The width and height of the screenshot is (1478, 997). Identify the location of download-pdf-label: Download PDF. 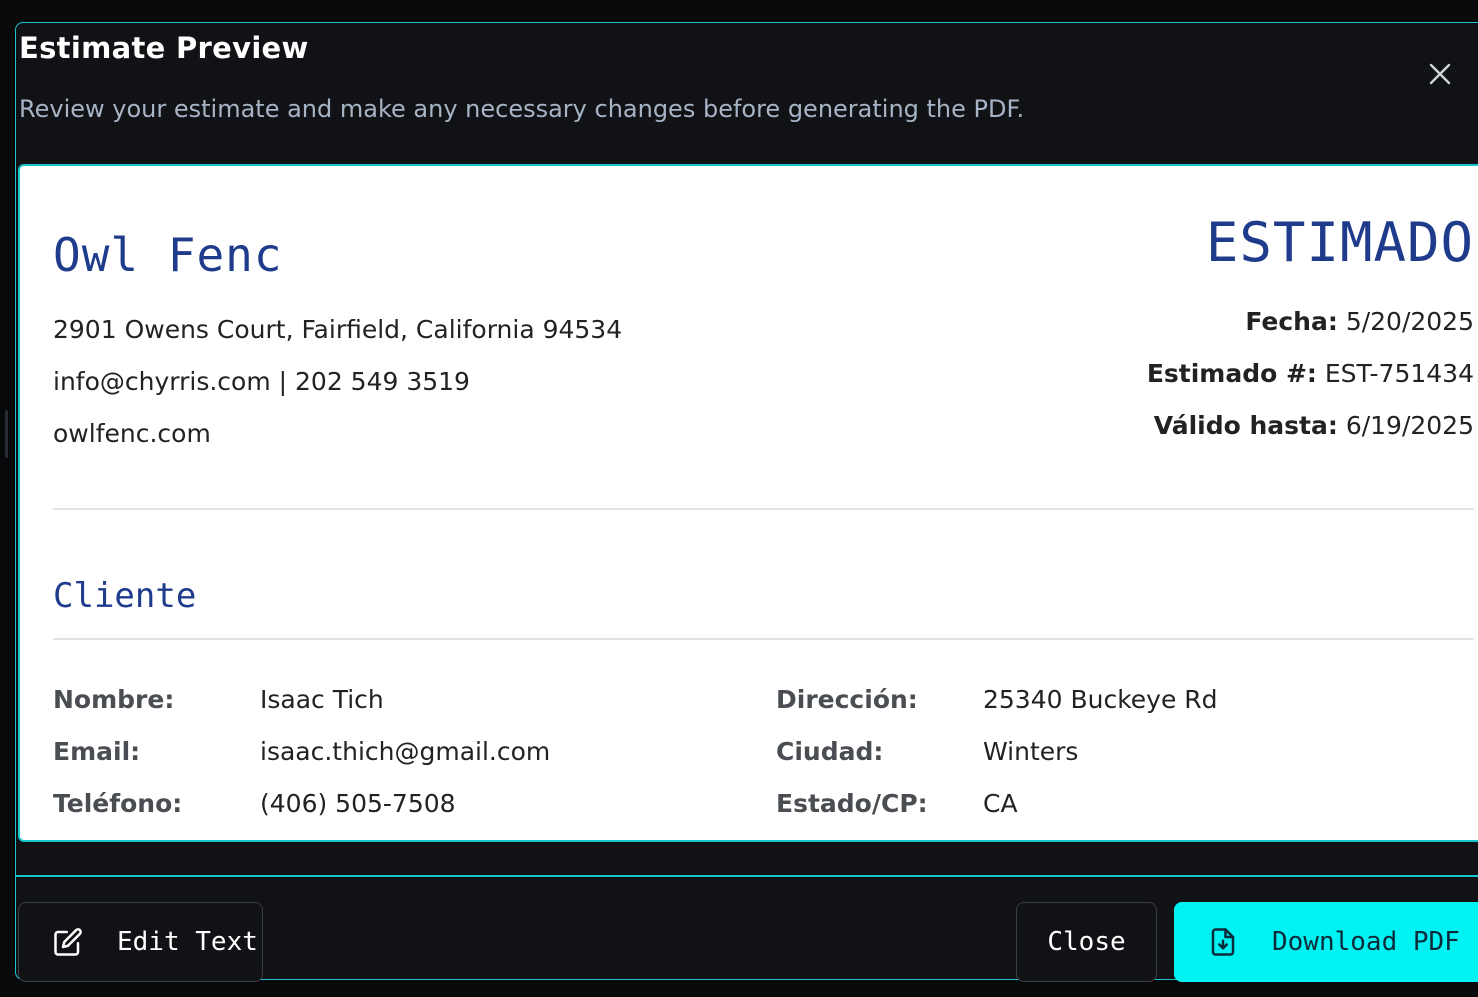
(1366, 942).